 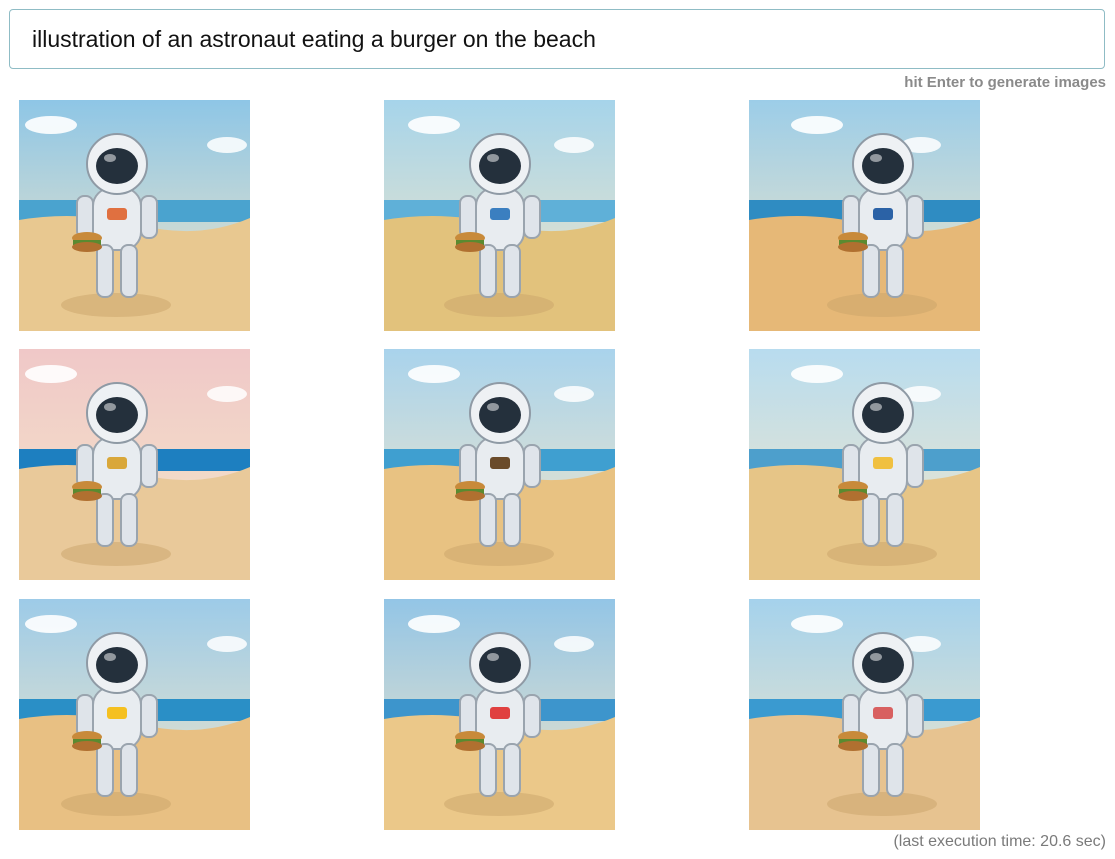 I want to click on execution-time: (last execution time: 20.6 sec), so click(x=999, y=841).